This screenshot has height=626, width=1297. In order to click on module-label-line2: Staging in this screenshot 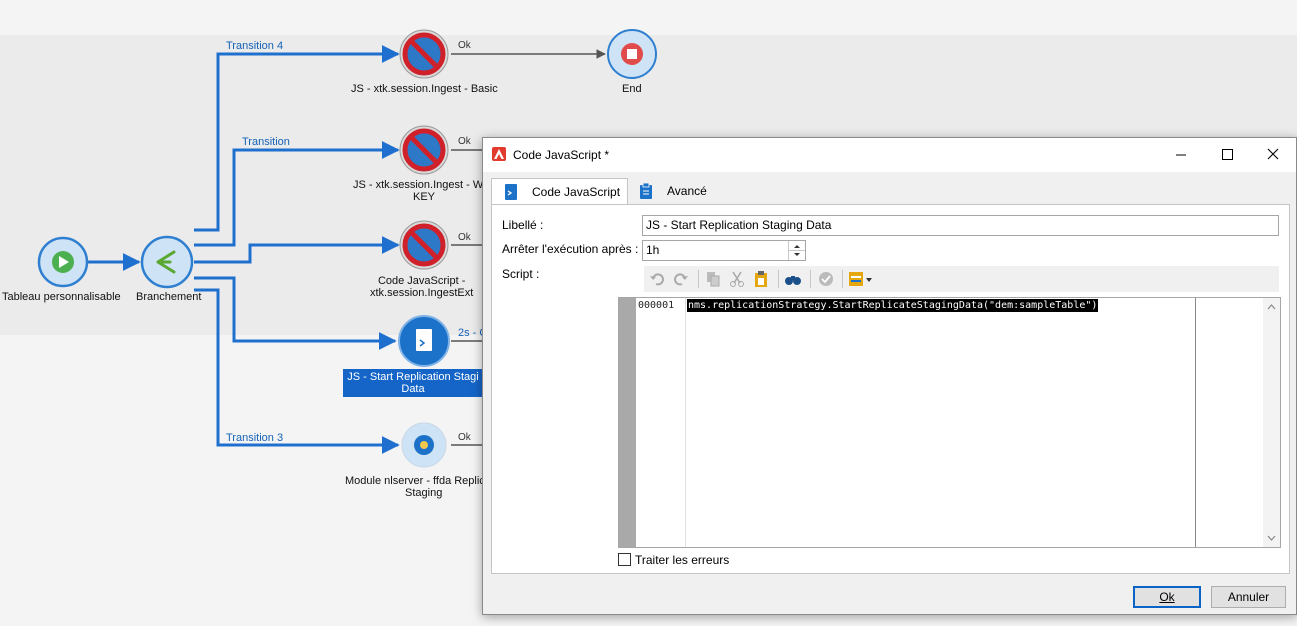, I will do `click(424, 493)`.